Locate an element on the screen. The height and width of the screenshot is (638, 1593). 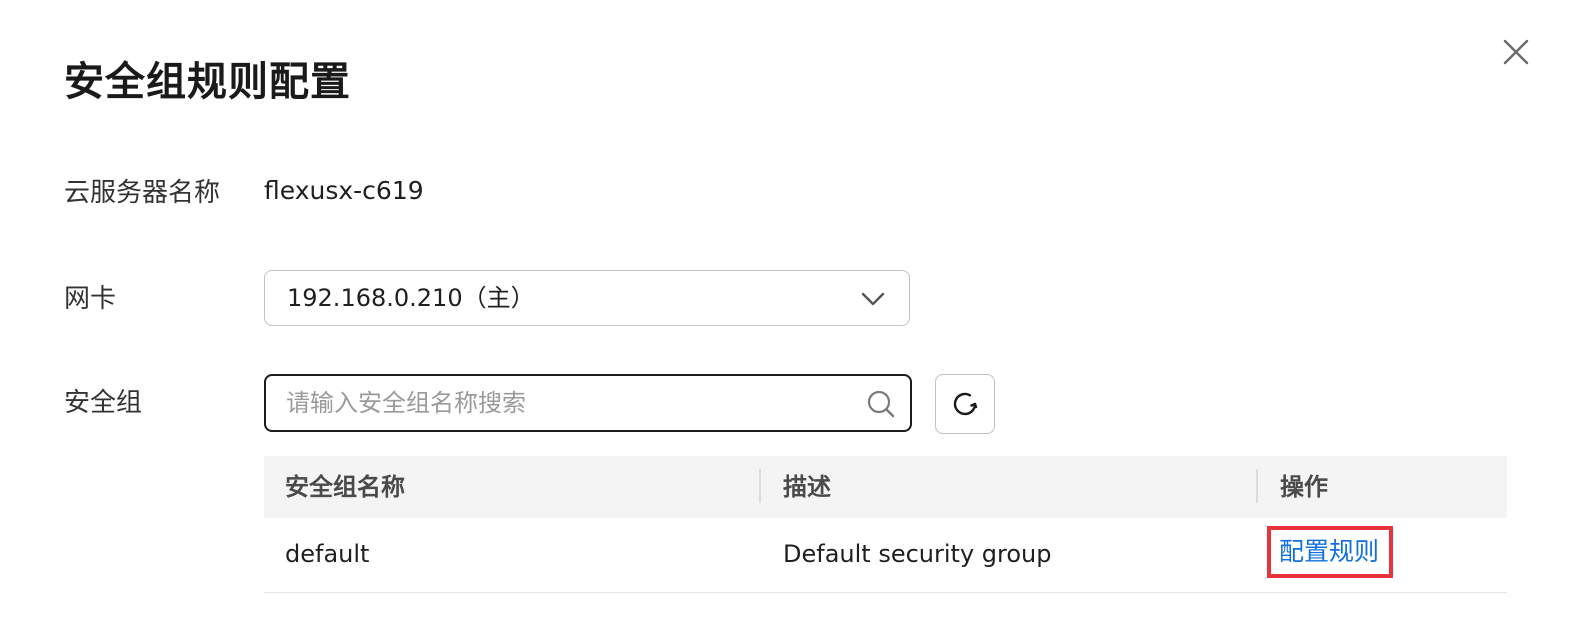
server-name-value: flexusx-c619 is located at coordinates (344, 190).